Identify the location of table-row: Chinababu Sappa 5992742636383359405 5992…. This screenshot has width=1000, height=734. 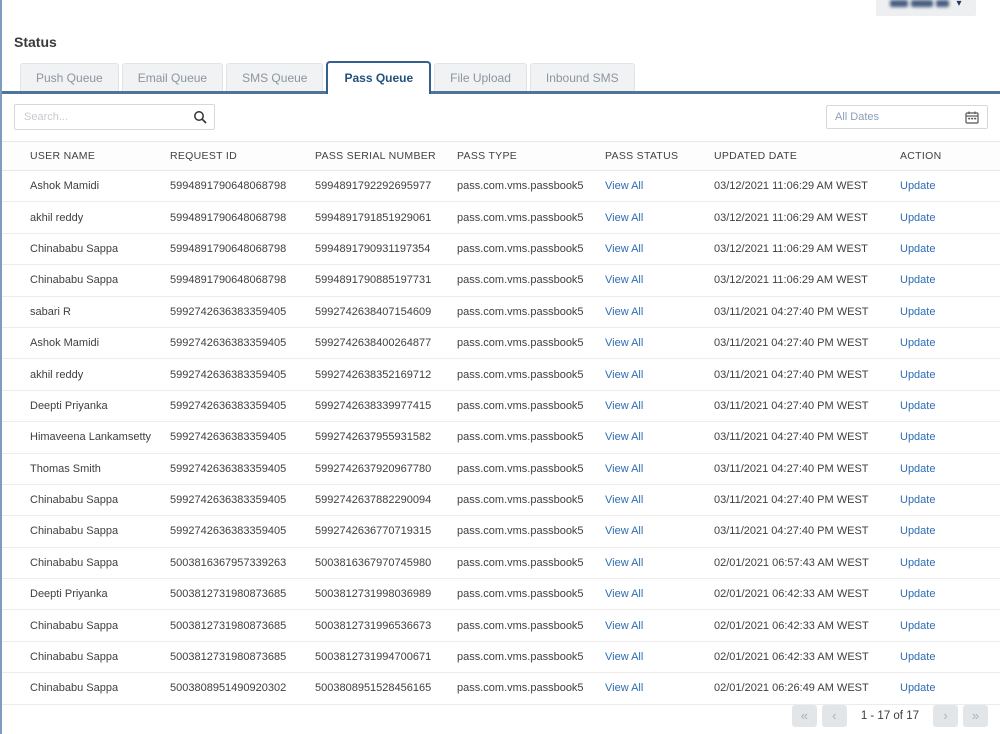
(501, 531).